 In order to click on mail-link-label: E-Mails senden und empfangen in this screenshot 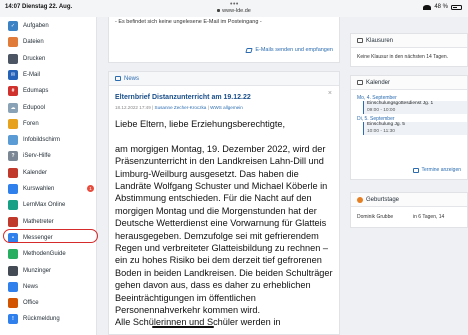, I will do `click(294, 50)`.